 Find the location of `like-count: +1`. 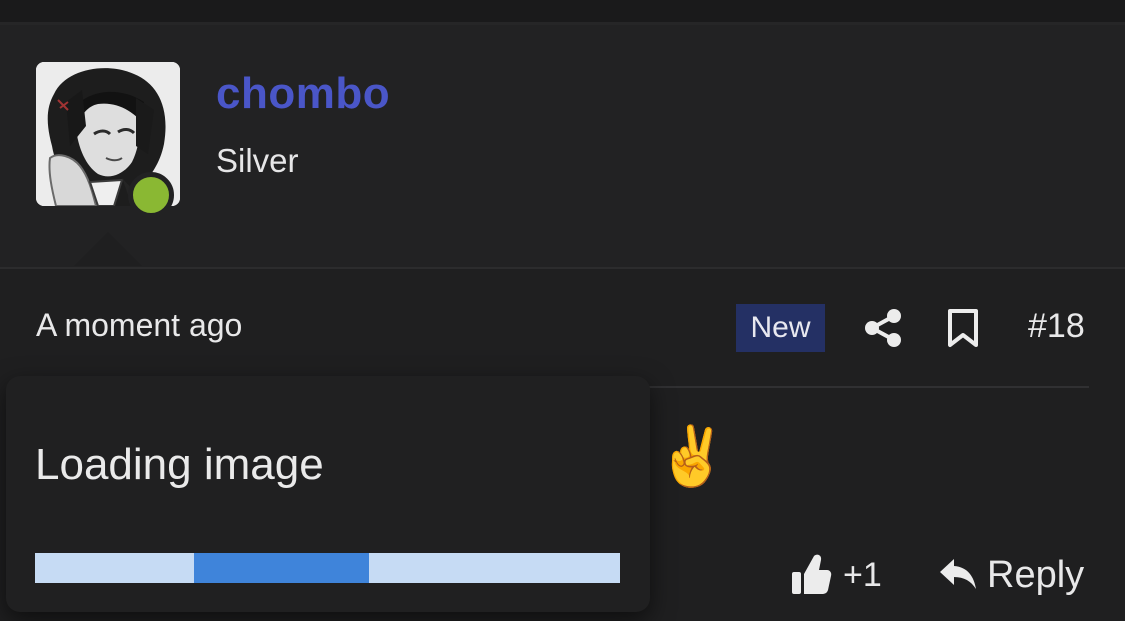

like-count: +1 is located at coordinates (862, 575).